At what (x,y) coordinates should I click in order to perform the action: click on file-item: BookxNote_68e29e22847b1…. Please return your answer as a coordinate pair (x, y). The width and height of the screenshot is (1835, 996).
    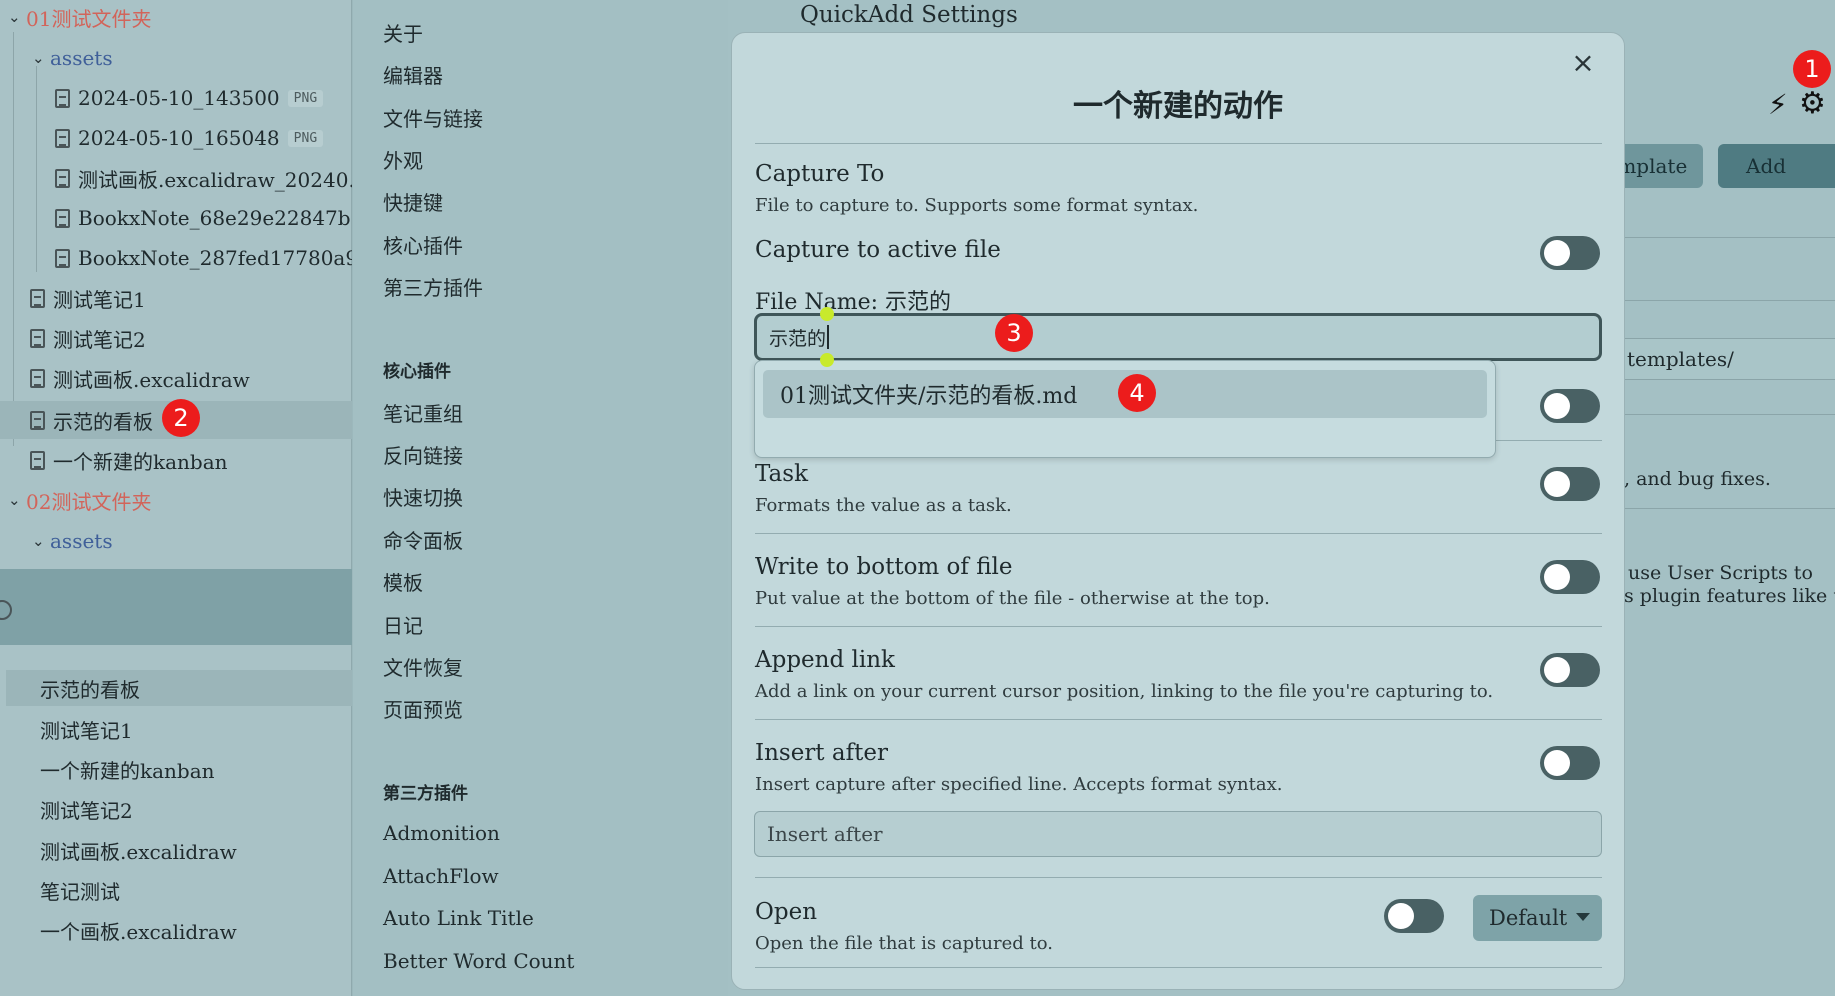
    Looking at the image, I should click on (203, 218).